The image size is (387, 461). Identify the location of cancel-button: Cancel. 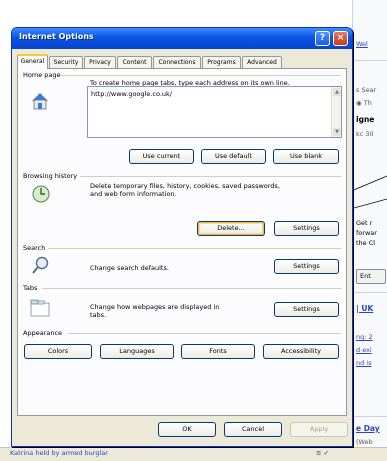
(253, 429).